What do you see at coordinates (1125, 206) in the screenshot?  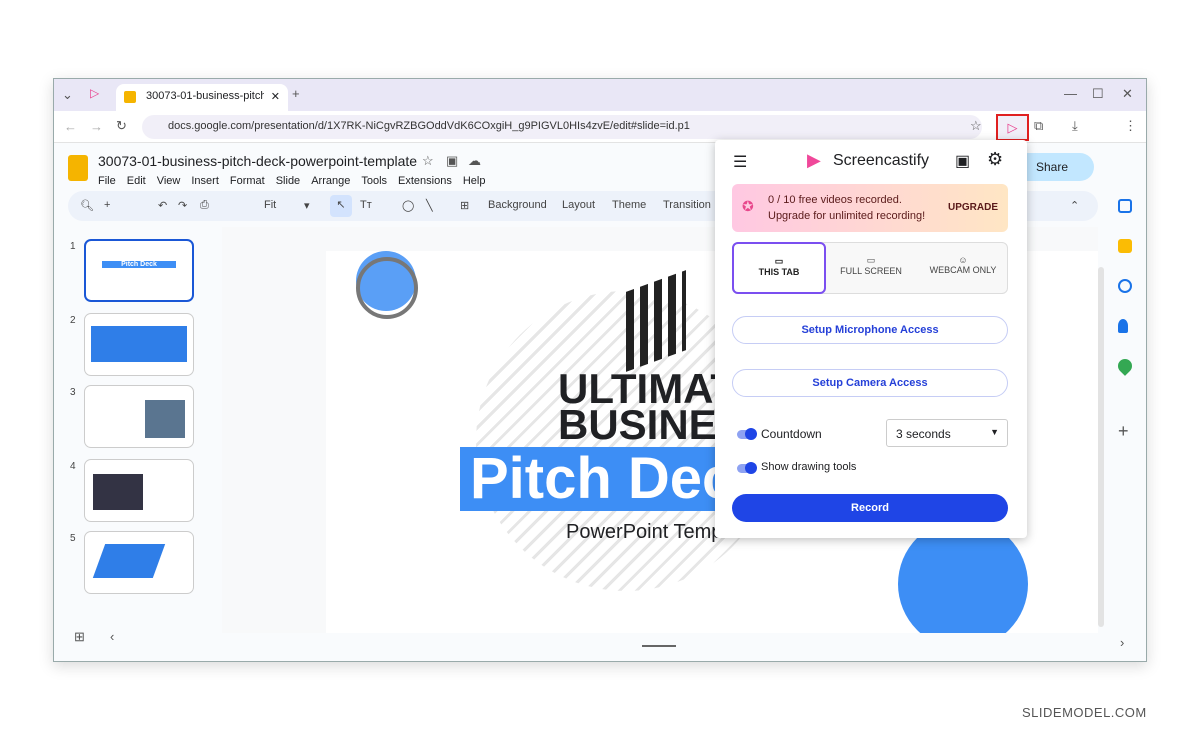 I see `calendar-icon` at bounding box center [1125, 206].